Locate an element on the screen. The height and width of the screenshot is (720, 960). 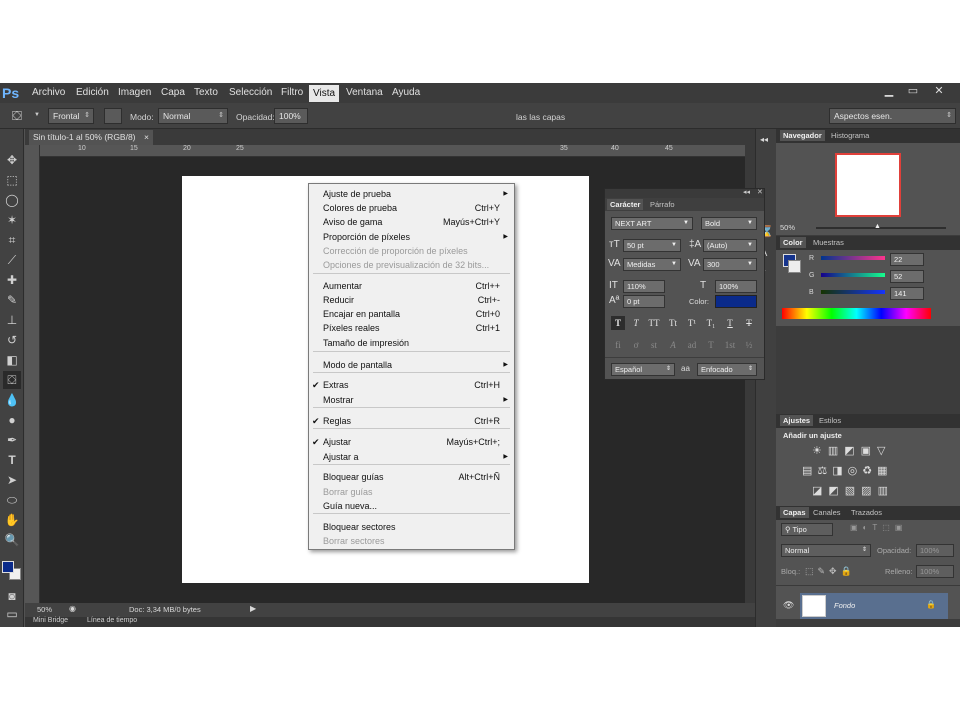
menu-item-bloquear-sectores: Bloquear sectores is located at coordinates (411, 527).